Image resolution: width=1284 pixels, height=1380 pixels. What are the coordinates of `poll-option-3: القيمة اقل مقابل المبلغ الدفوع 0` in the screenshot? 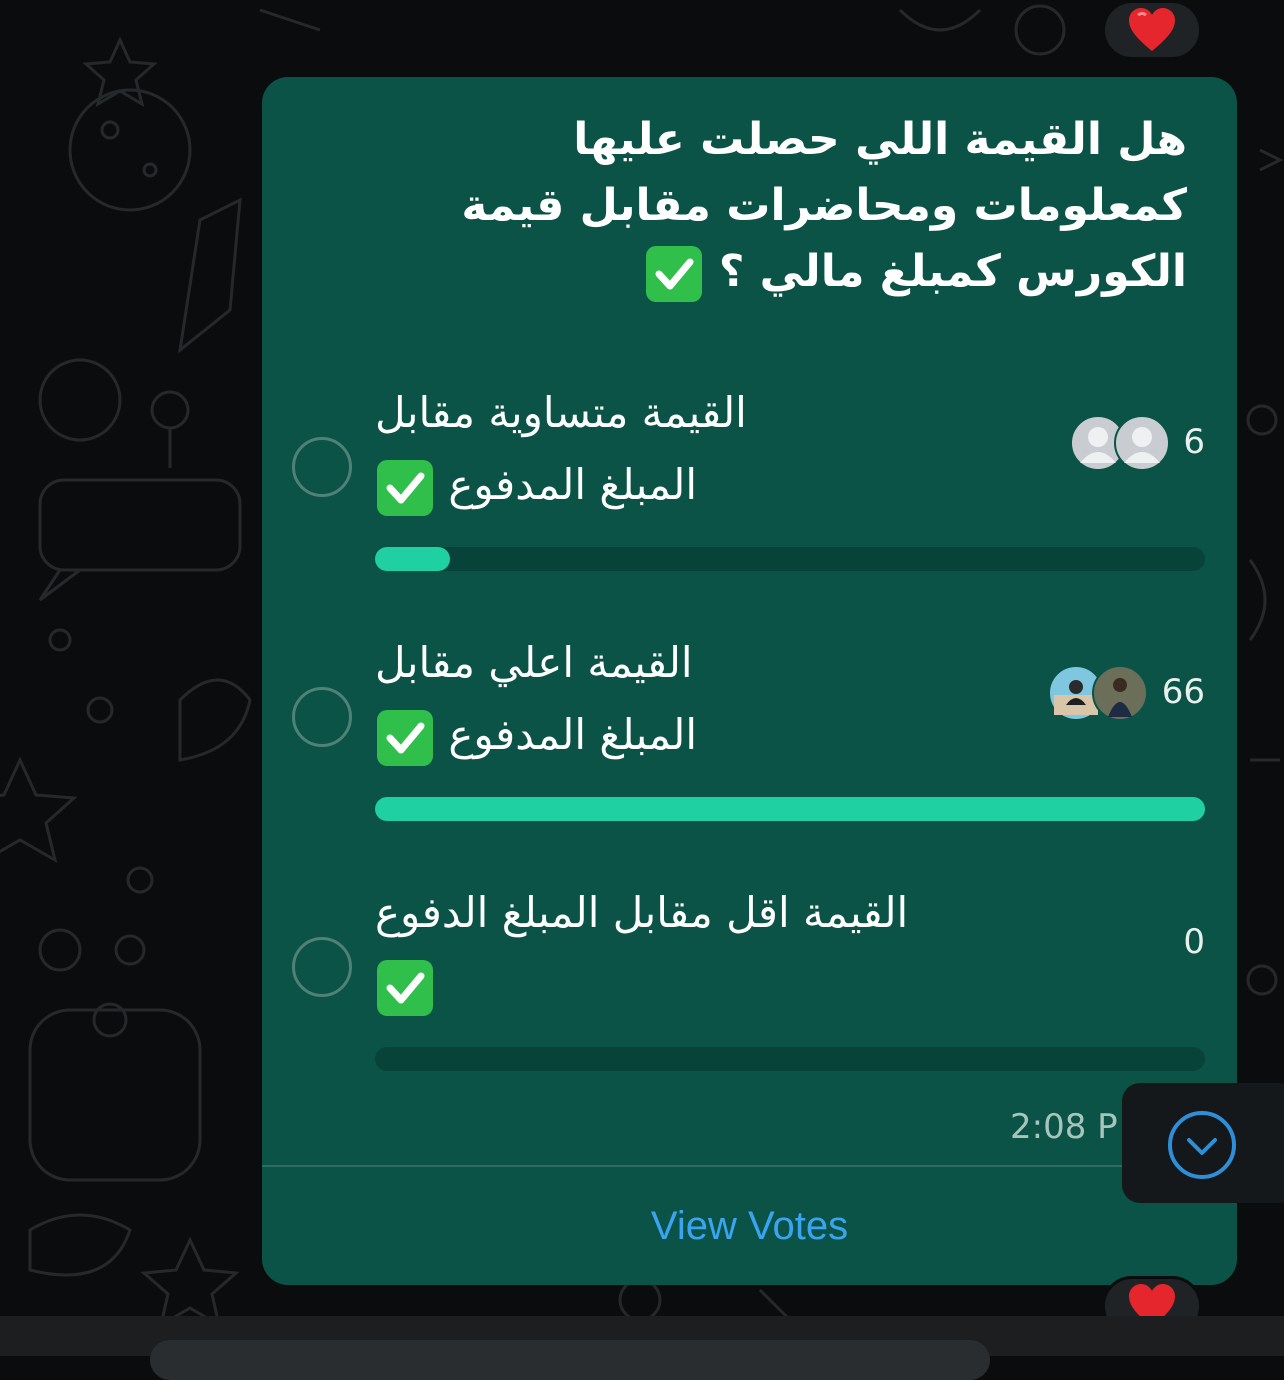 It's located at (749, 987).